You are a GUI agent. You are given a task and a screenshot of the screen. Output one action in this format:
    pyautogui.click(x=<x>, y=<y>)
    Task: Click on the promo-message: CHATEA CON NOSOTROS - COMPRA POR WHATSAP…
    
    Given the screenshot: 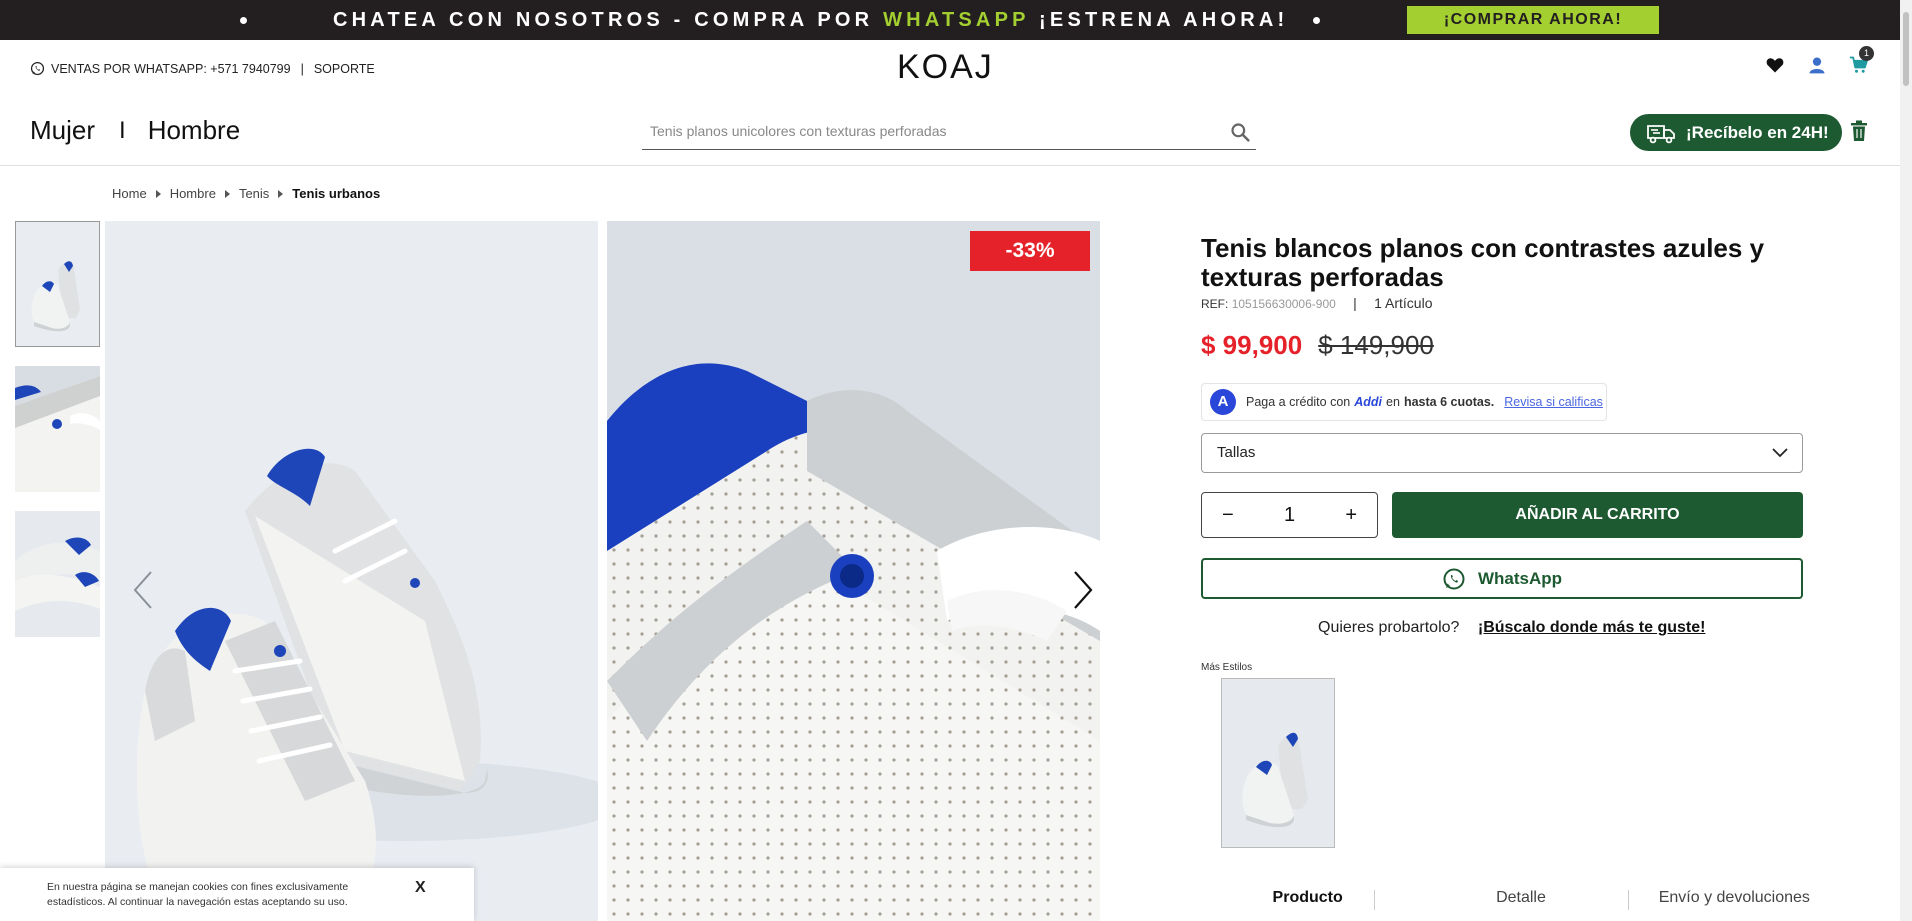 What is the action you would take?
    pyautogui.click(x=810, y=20)
    